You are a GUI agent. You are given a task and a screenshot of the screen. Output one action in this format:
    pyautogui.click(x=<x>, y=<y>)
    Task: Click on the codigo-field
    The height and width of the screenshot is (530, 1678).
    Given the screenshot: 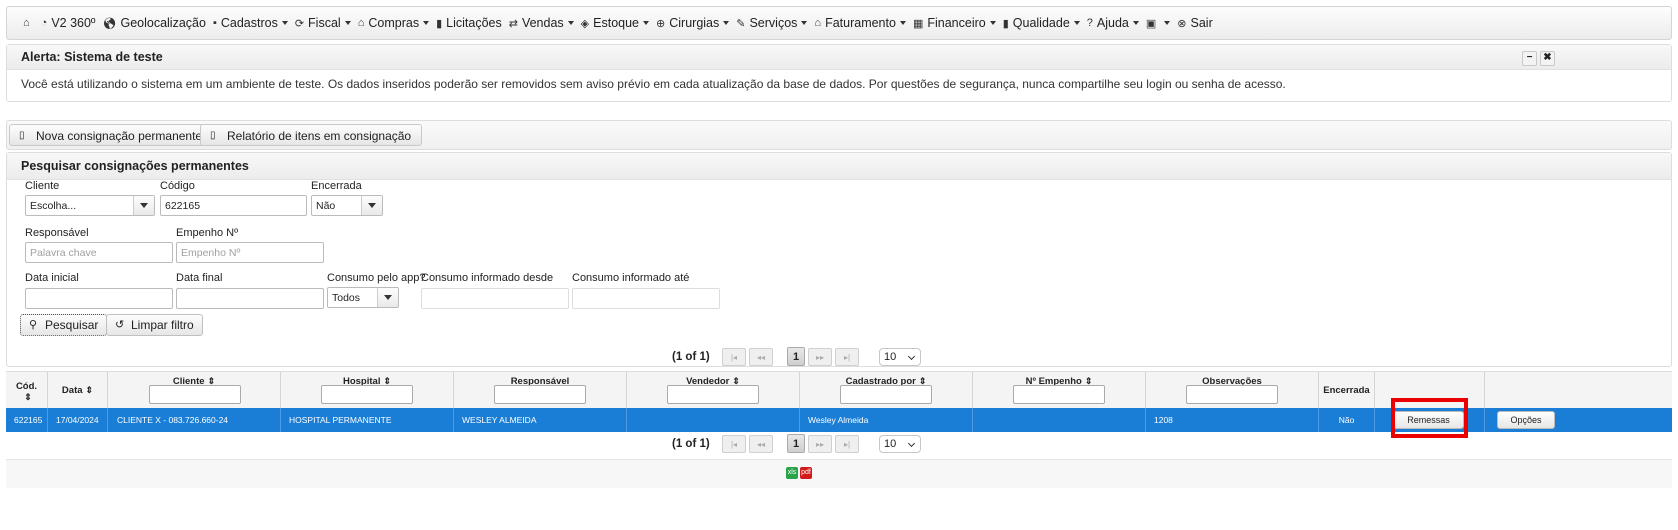 What is the action you would take?
    pyautogui.click(x=233, y=205)
    